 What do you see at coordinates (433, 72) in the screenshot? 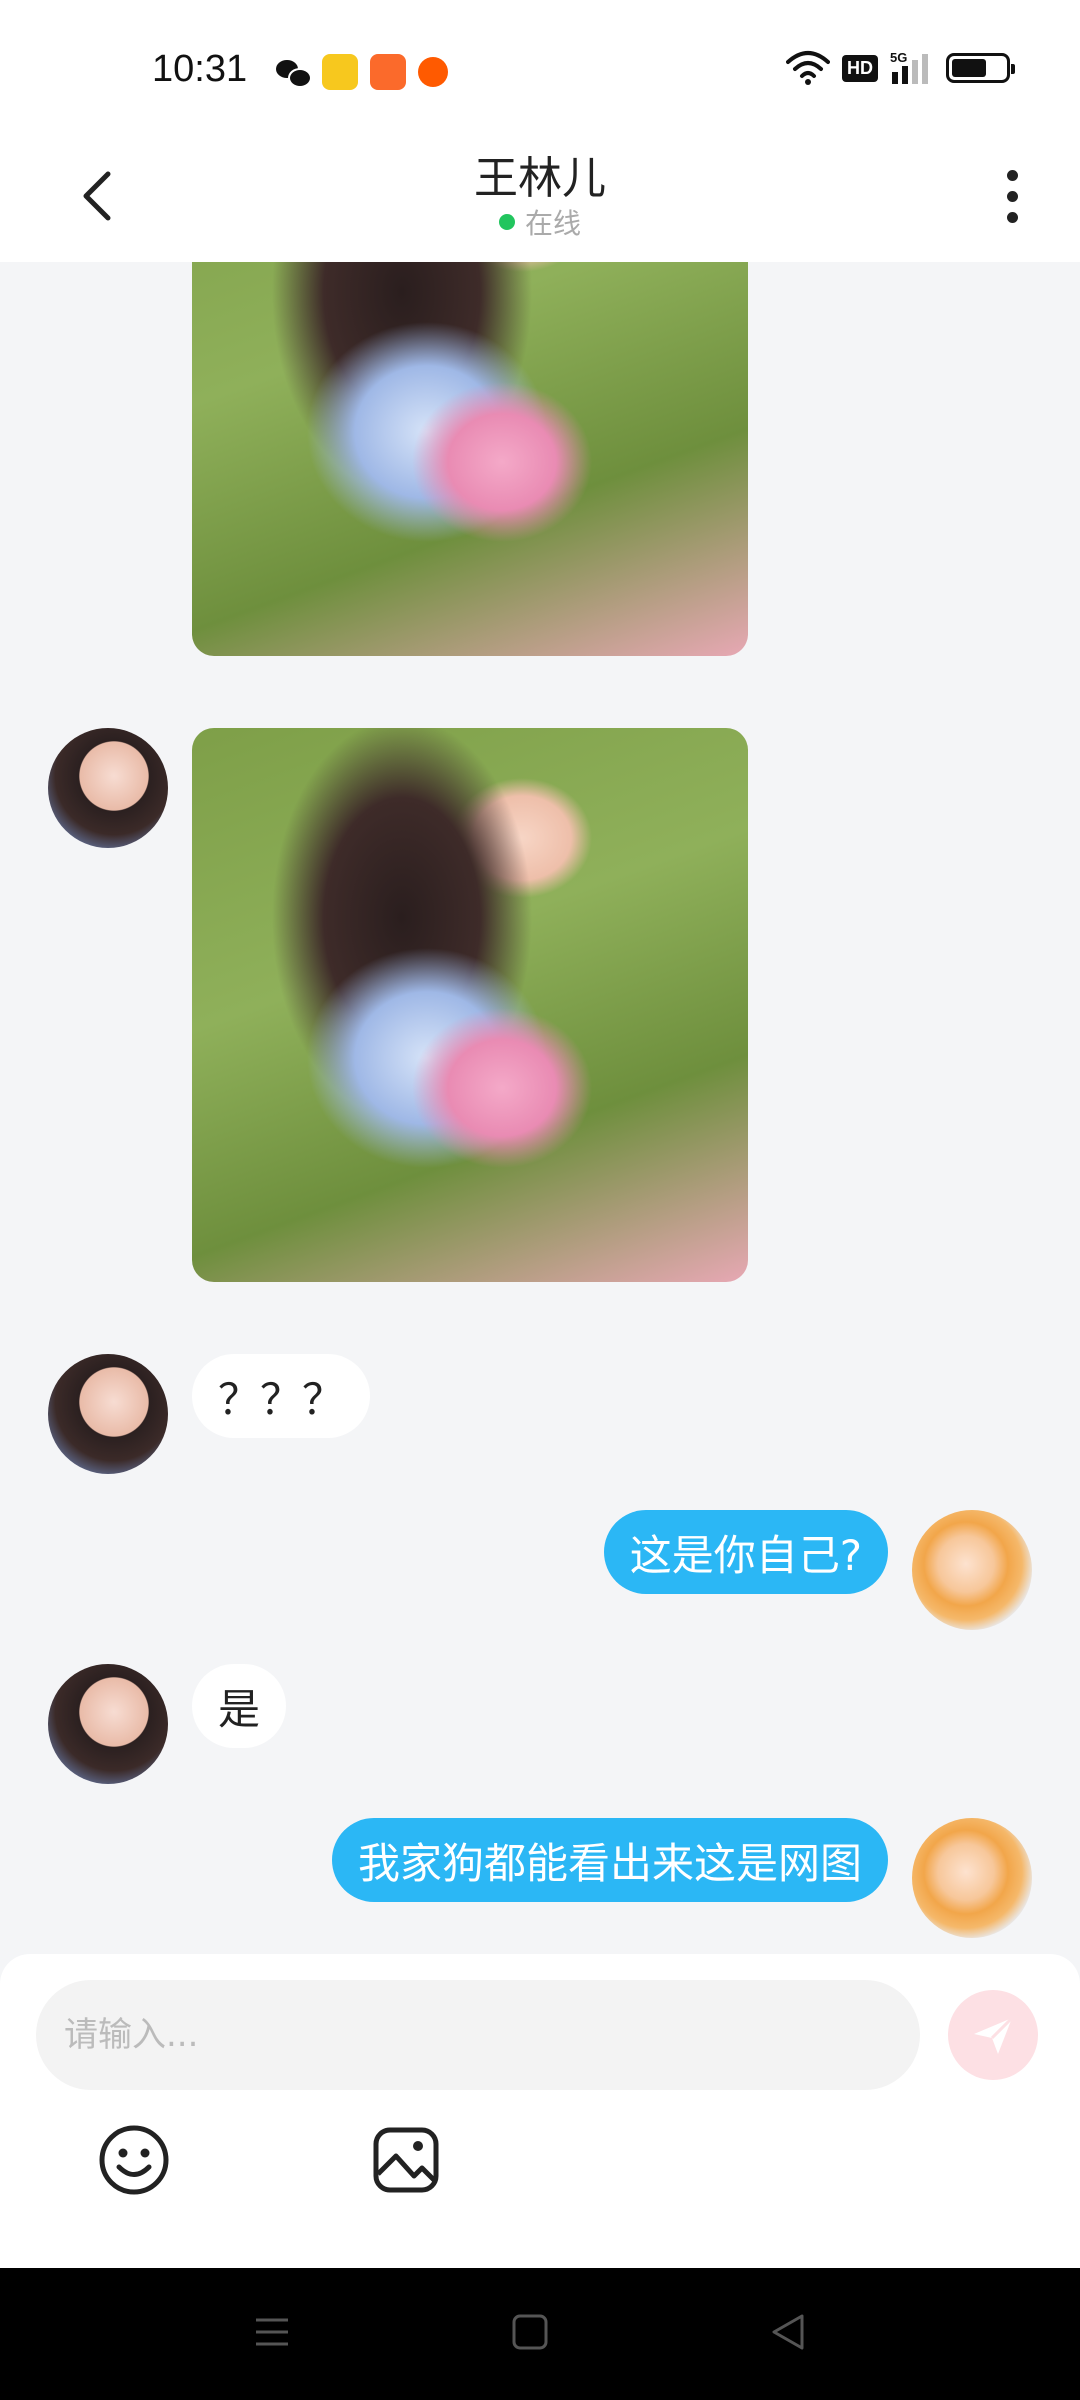
I see `taobao-icon` at bounding box center [433, 72].